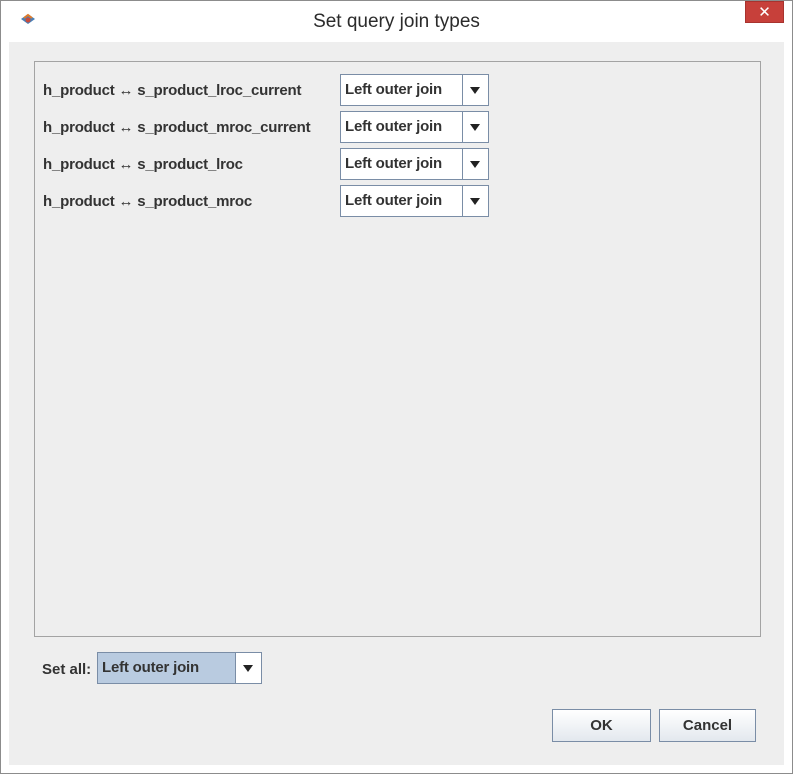 Image resolution: width=793 pixels, height=774 pixels. I want to click on close-icon: ✕, so click(764, 12).